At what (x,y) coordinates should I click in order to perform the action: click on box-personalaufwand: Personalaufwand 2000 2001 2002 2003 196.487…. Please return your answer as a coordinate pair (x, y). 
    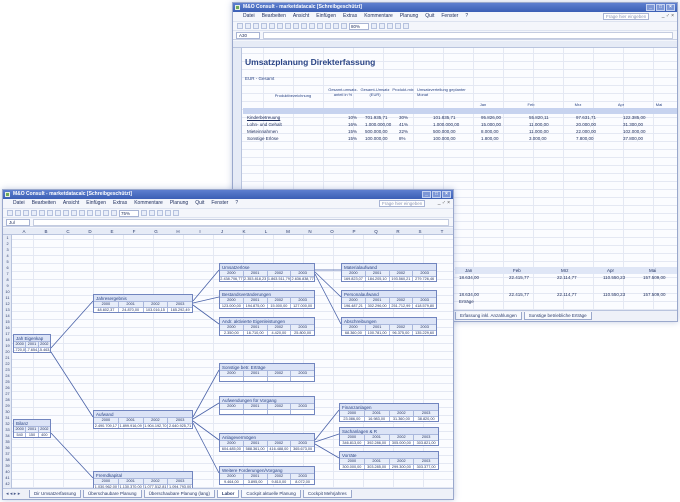
    Looking at the image, I should click on (389, 299).